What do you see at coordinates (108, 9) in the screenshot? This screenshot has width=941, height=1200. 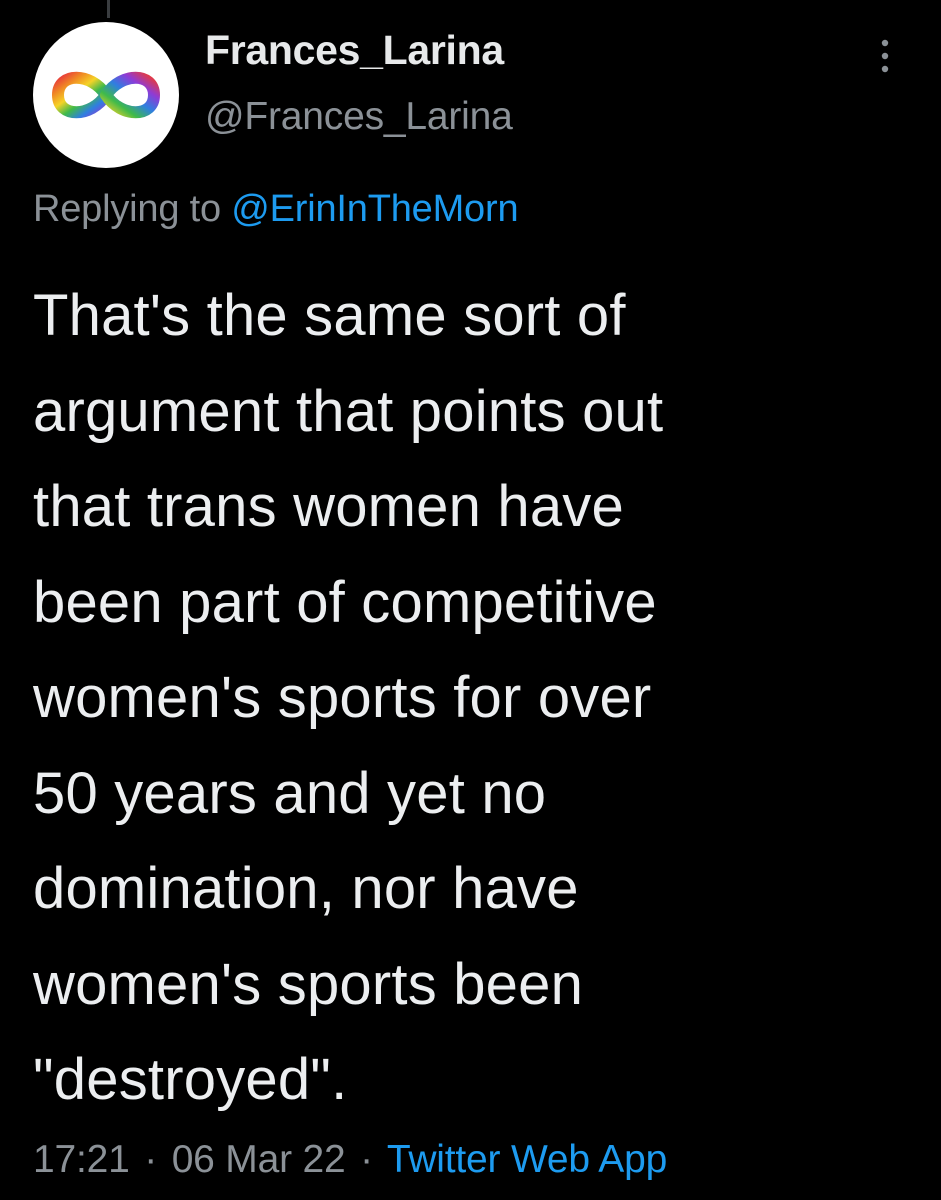 I see `thread-connector-line` at bounding box center [108, 9].